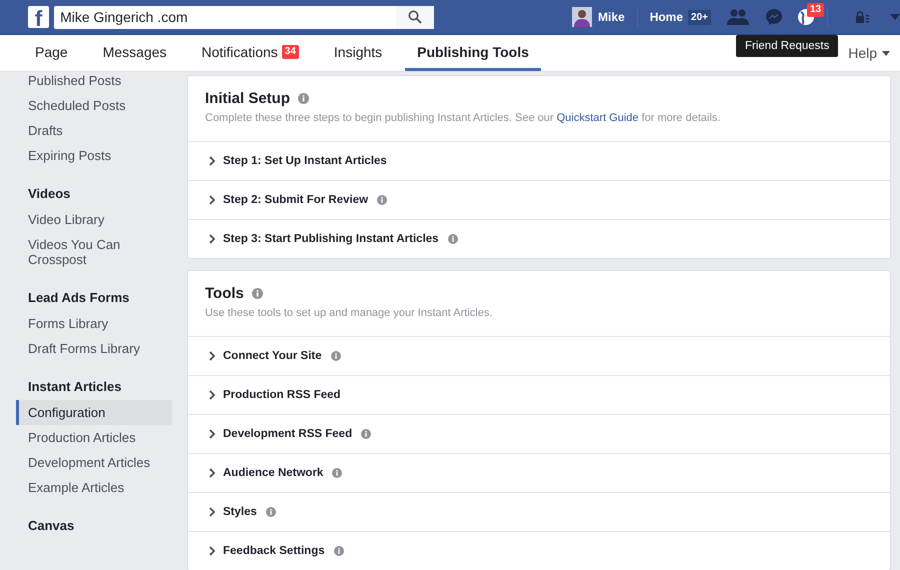 This screenshot has height=570, width=900. What do you see at coordinates (539, 433) in the screenshot?
I see `expandable-row: Development RSS Feed` at bounding box center [539, 433].